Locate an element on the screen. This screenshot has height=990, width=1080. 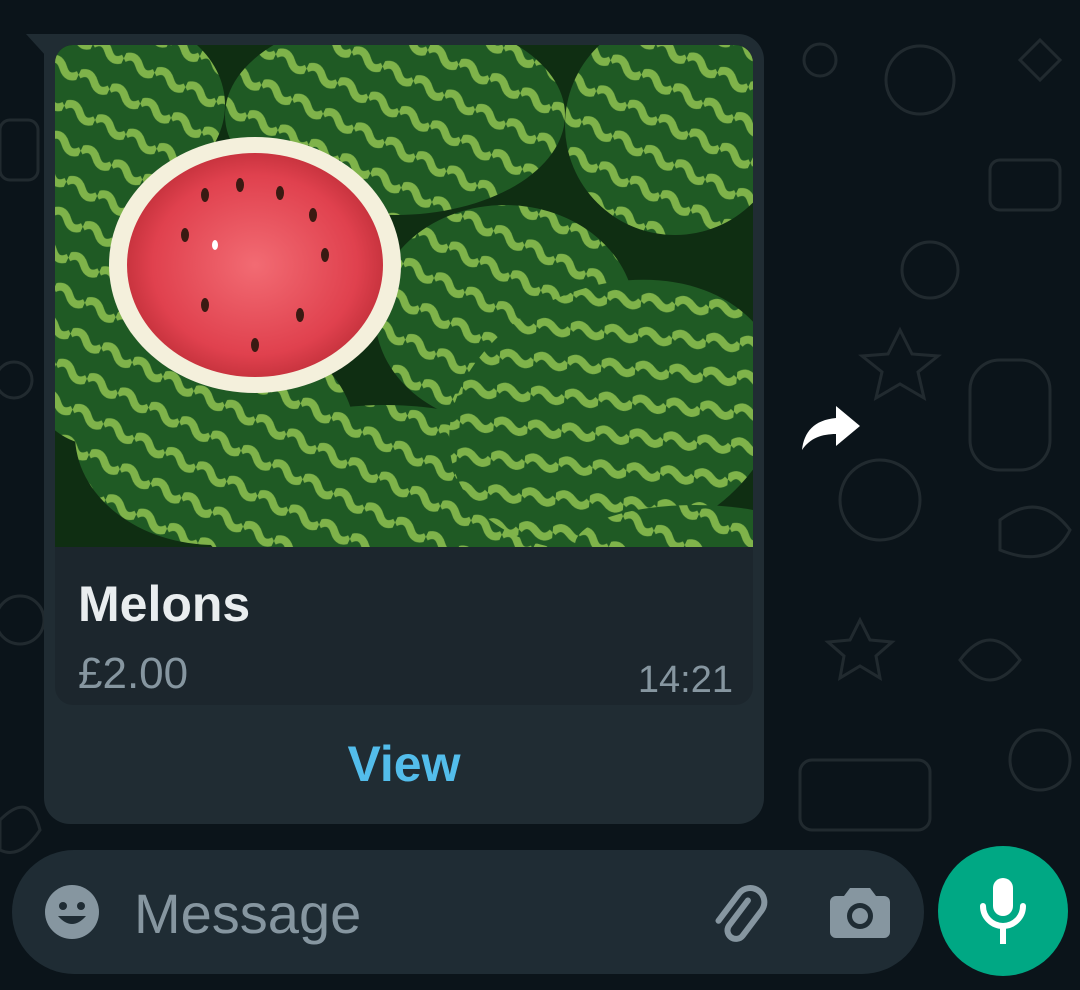
voice-message-button is located at coordinates (1003, 911).